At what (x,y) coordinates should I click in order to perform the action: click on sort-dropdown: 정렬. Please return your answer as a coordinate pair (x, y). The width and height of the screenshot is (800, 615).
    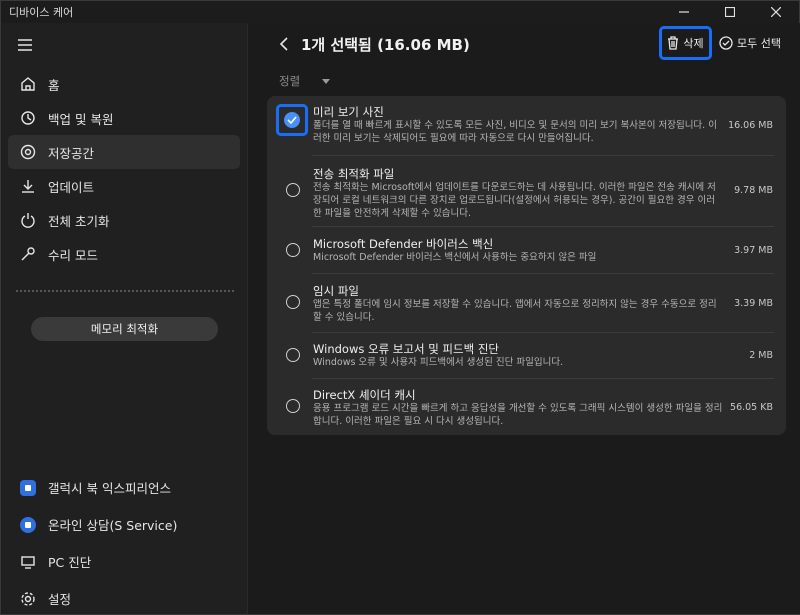
    Looking at the image, I should click on (305, 81).